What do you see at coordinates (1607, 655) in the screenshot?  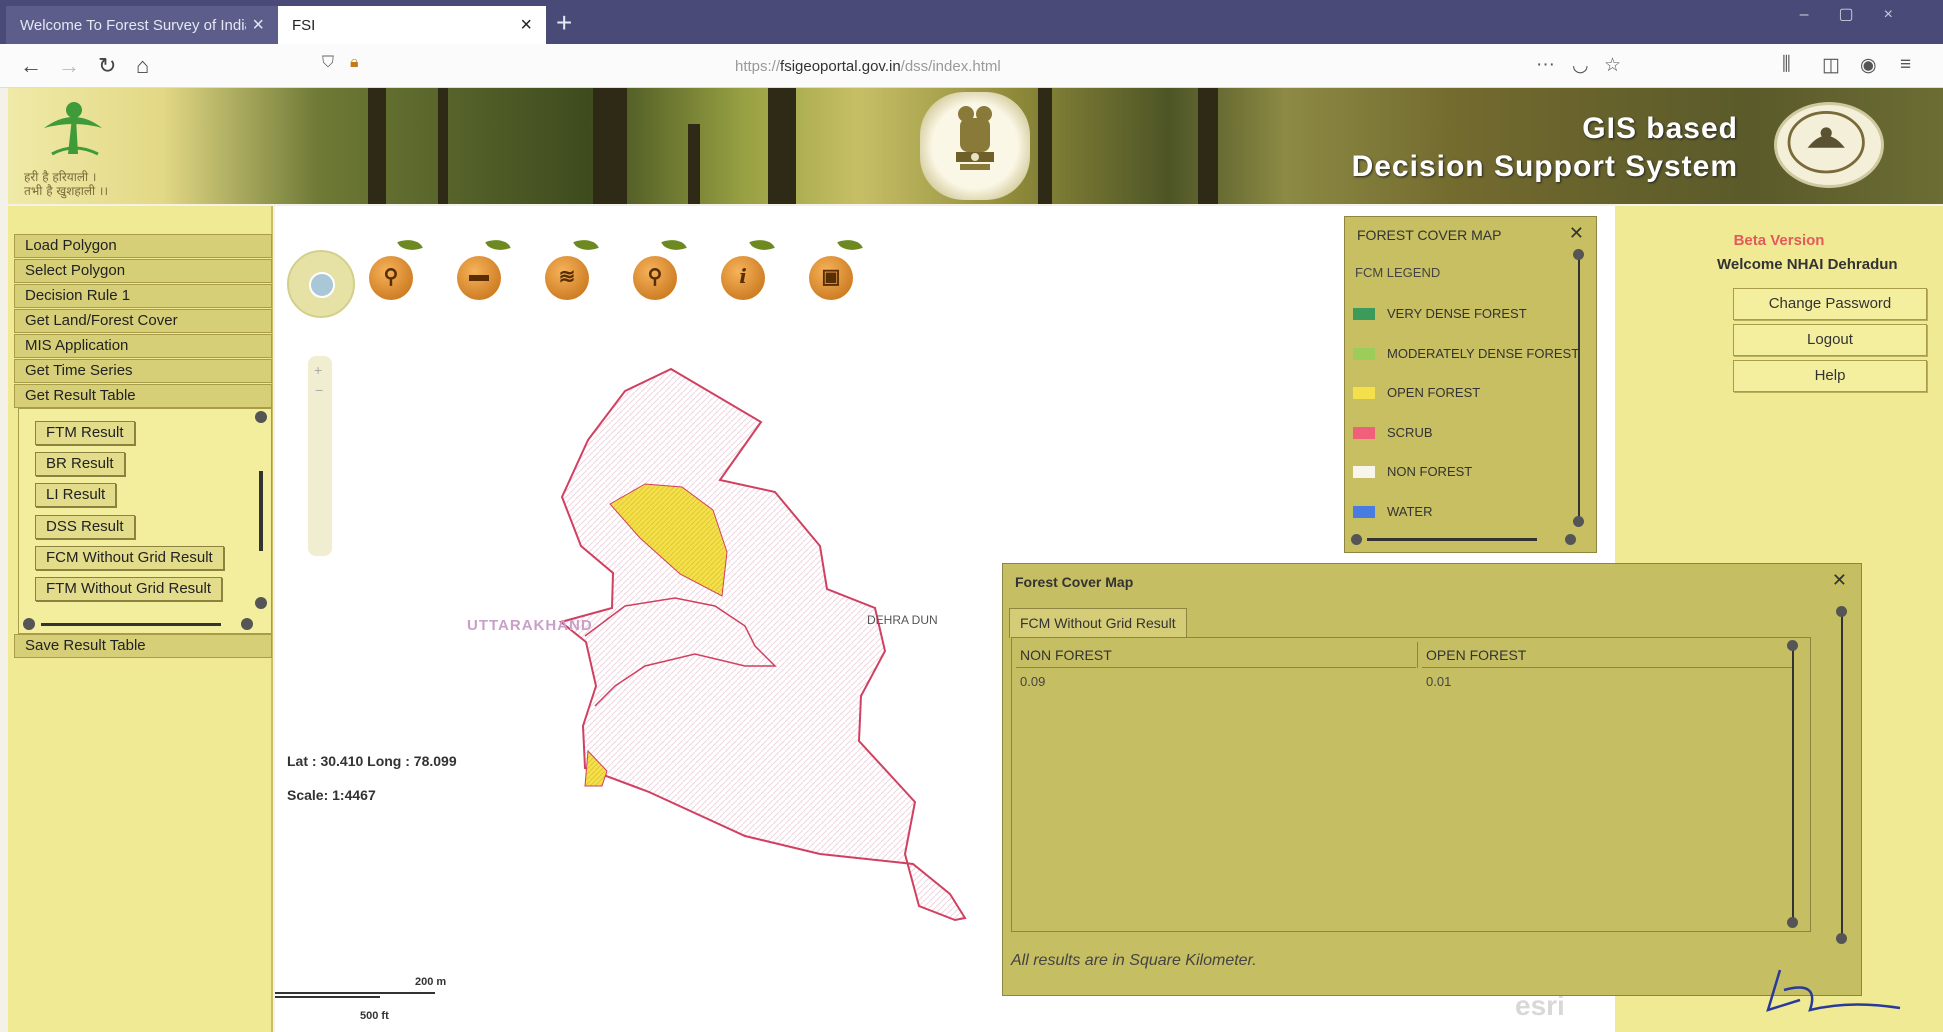 I see `column-header: OPEN FOREST` at bounding box center [1607, 655].